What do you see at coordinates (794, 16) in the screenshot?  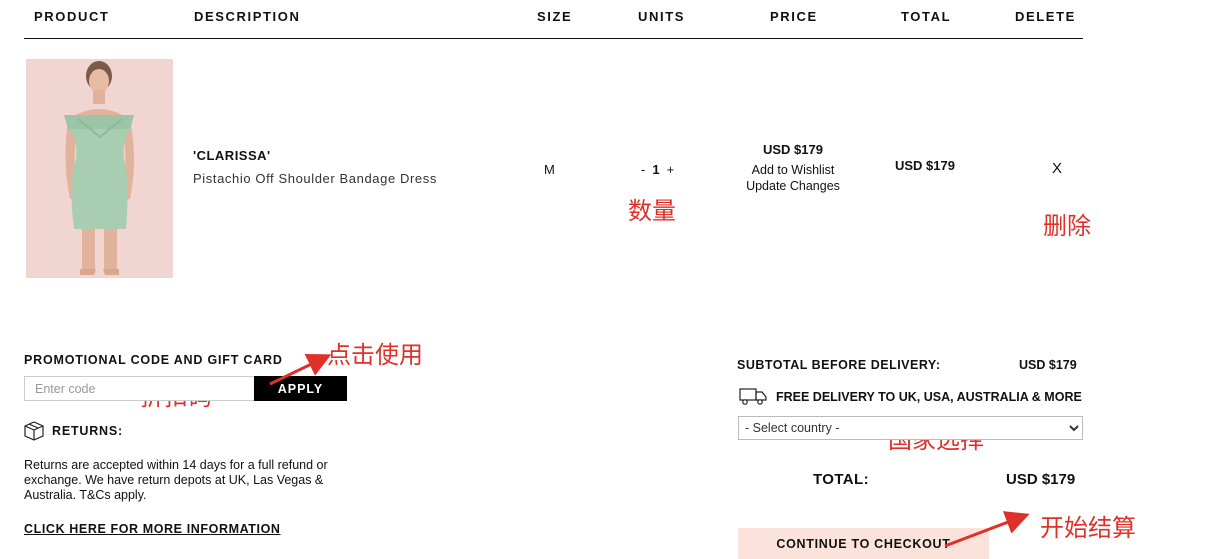 I see `column-header-price: PRICE` at bounding box center [794, 16].